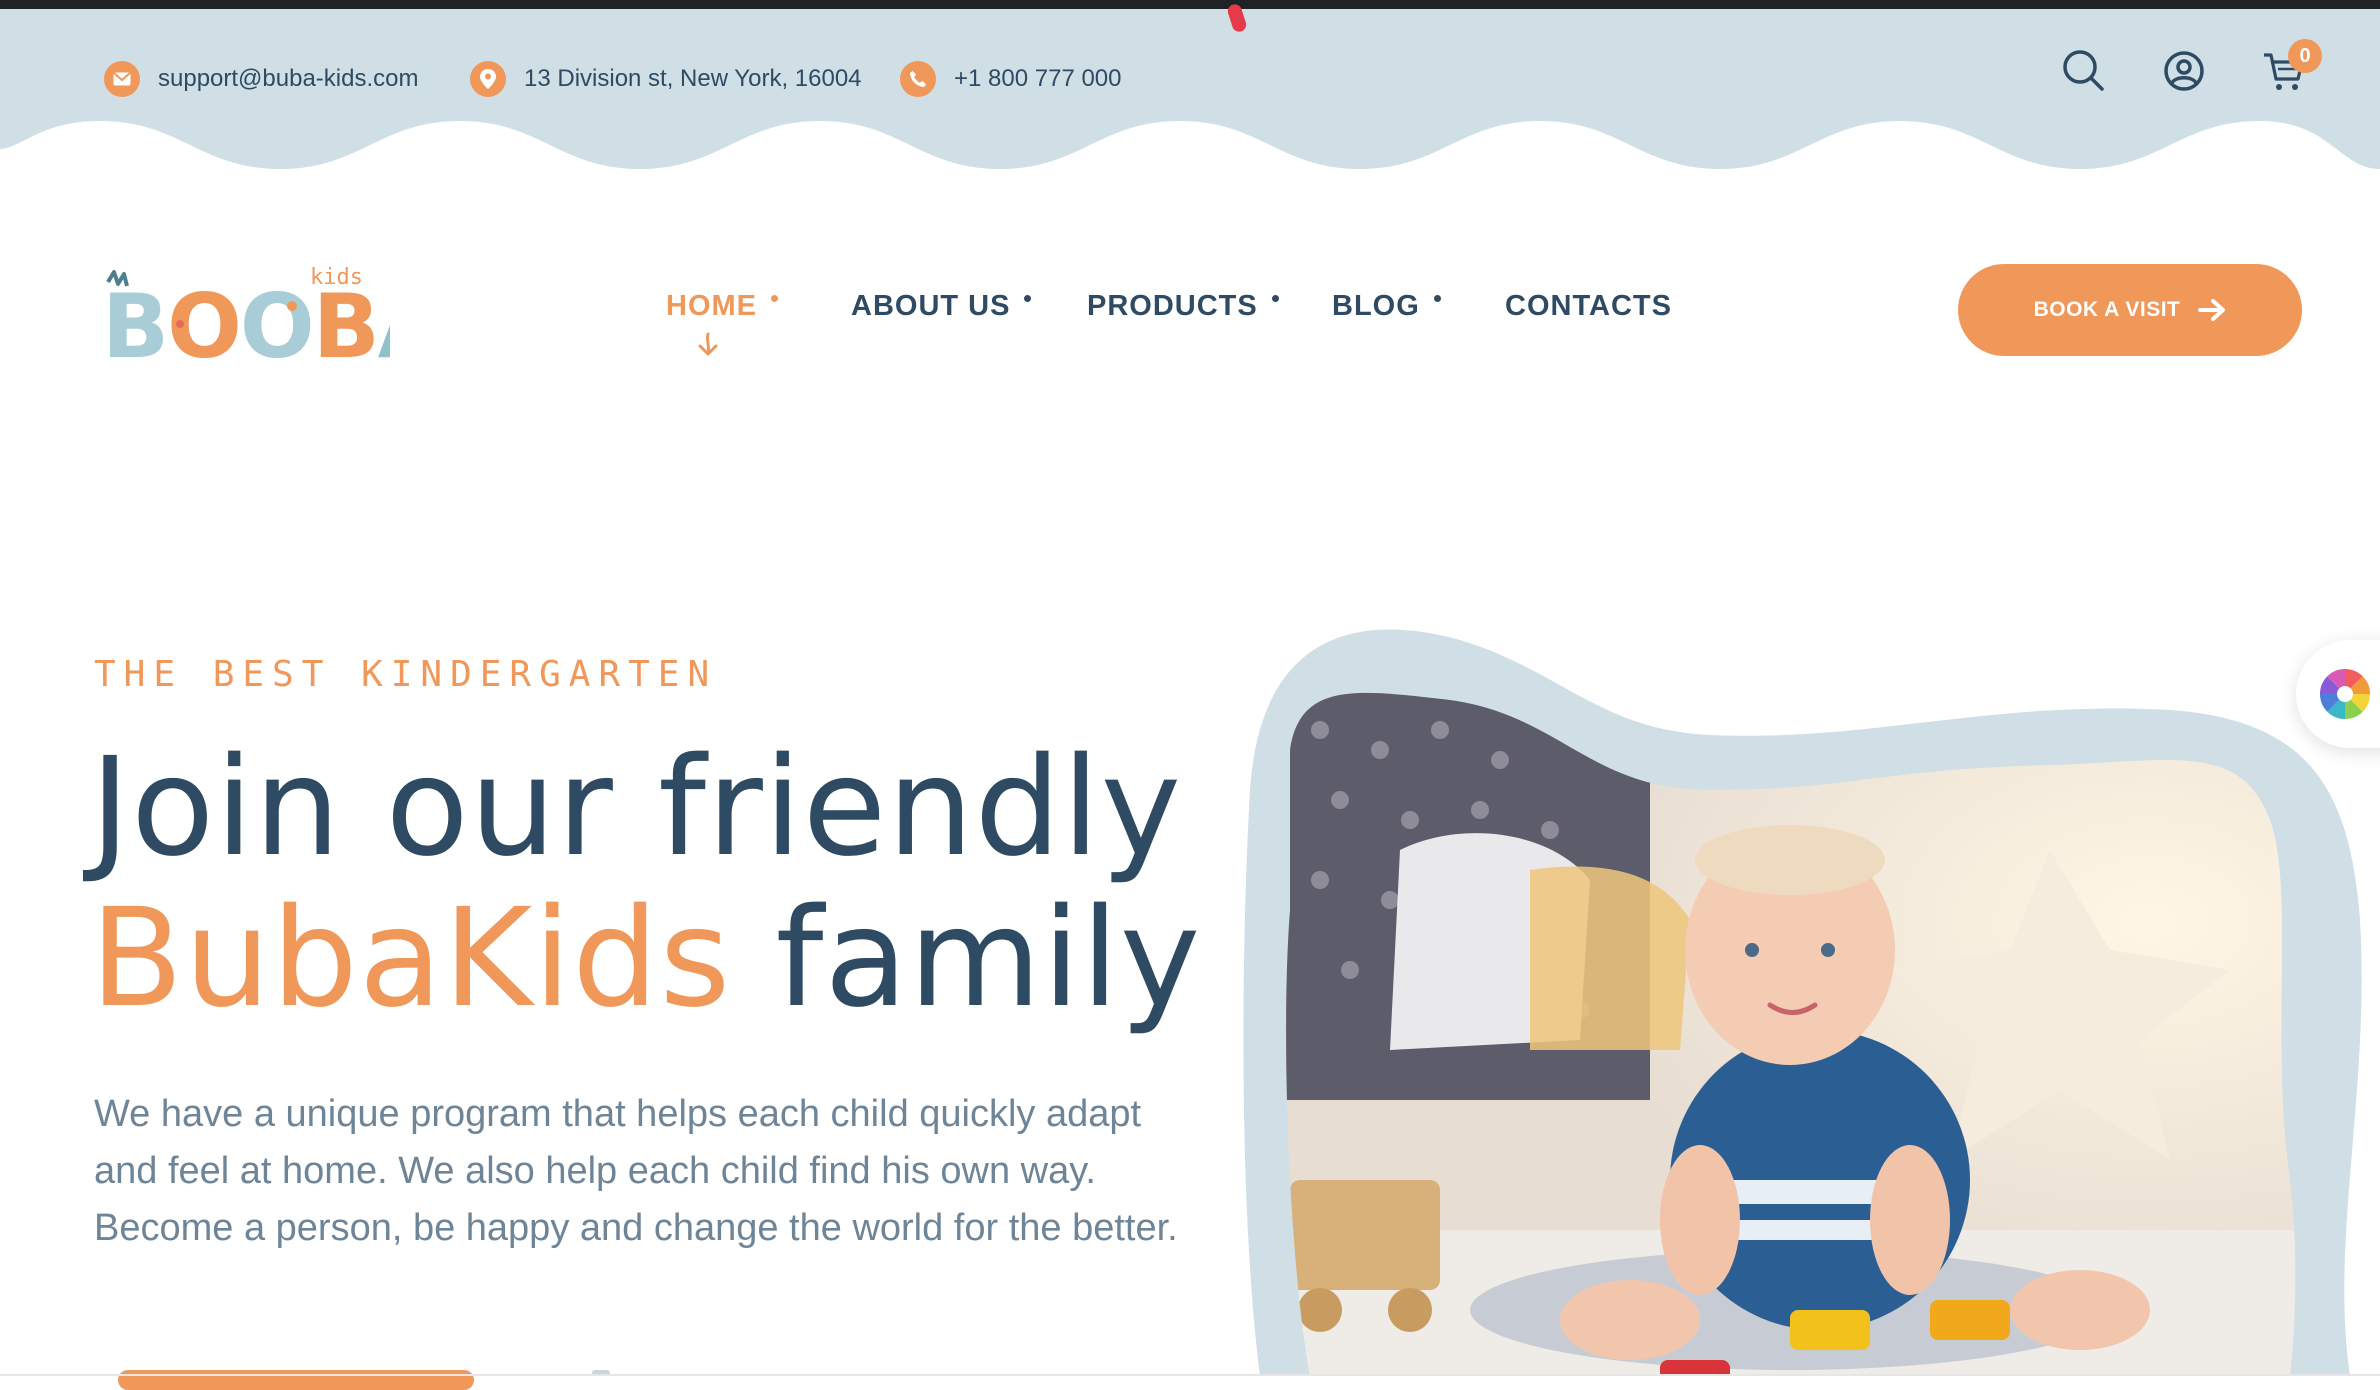  What do you see at coordinates (636, 808) in the screenshot?
I see `hero-title-line1: Join our friendly` at bounding box center [636, 808].